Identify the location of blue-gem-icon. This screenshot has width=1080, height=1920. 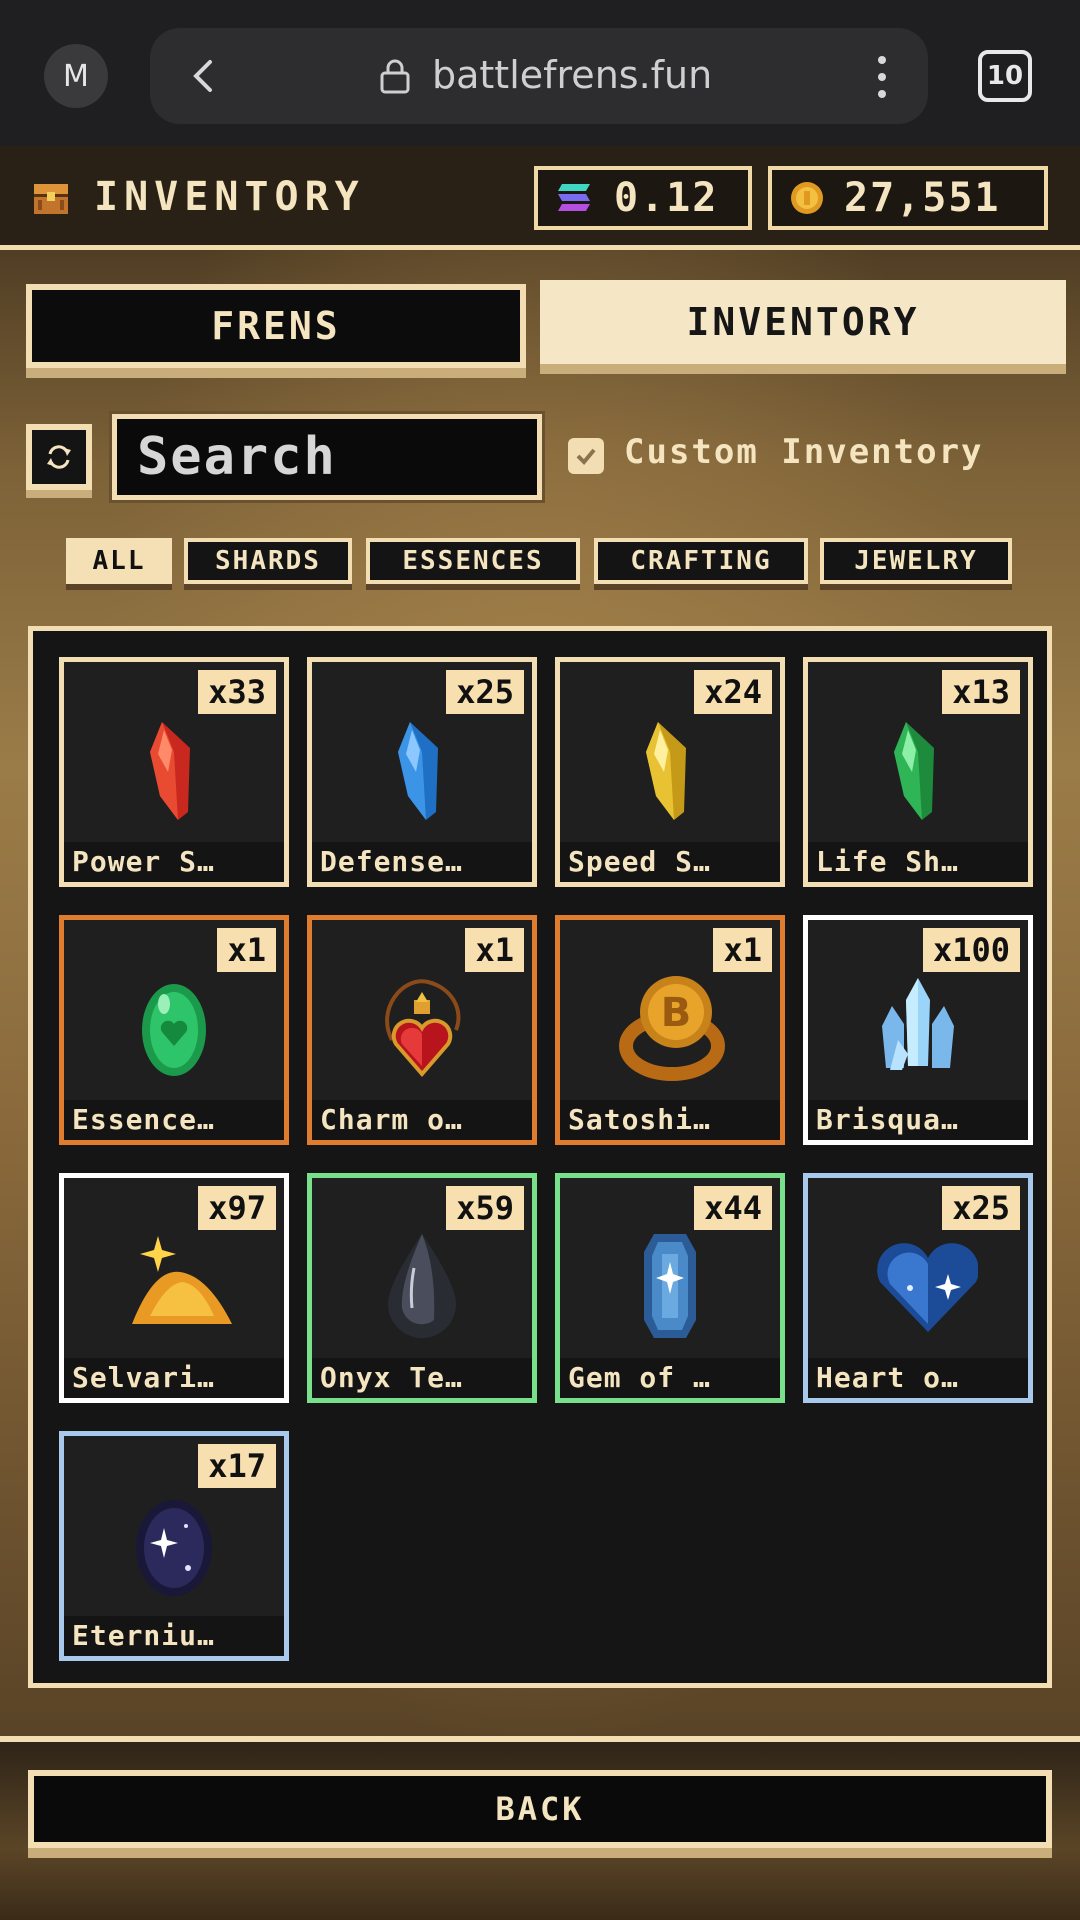
(670, 1286).